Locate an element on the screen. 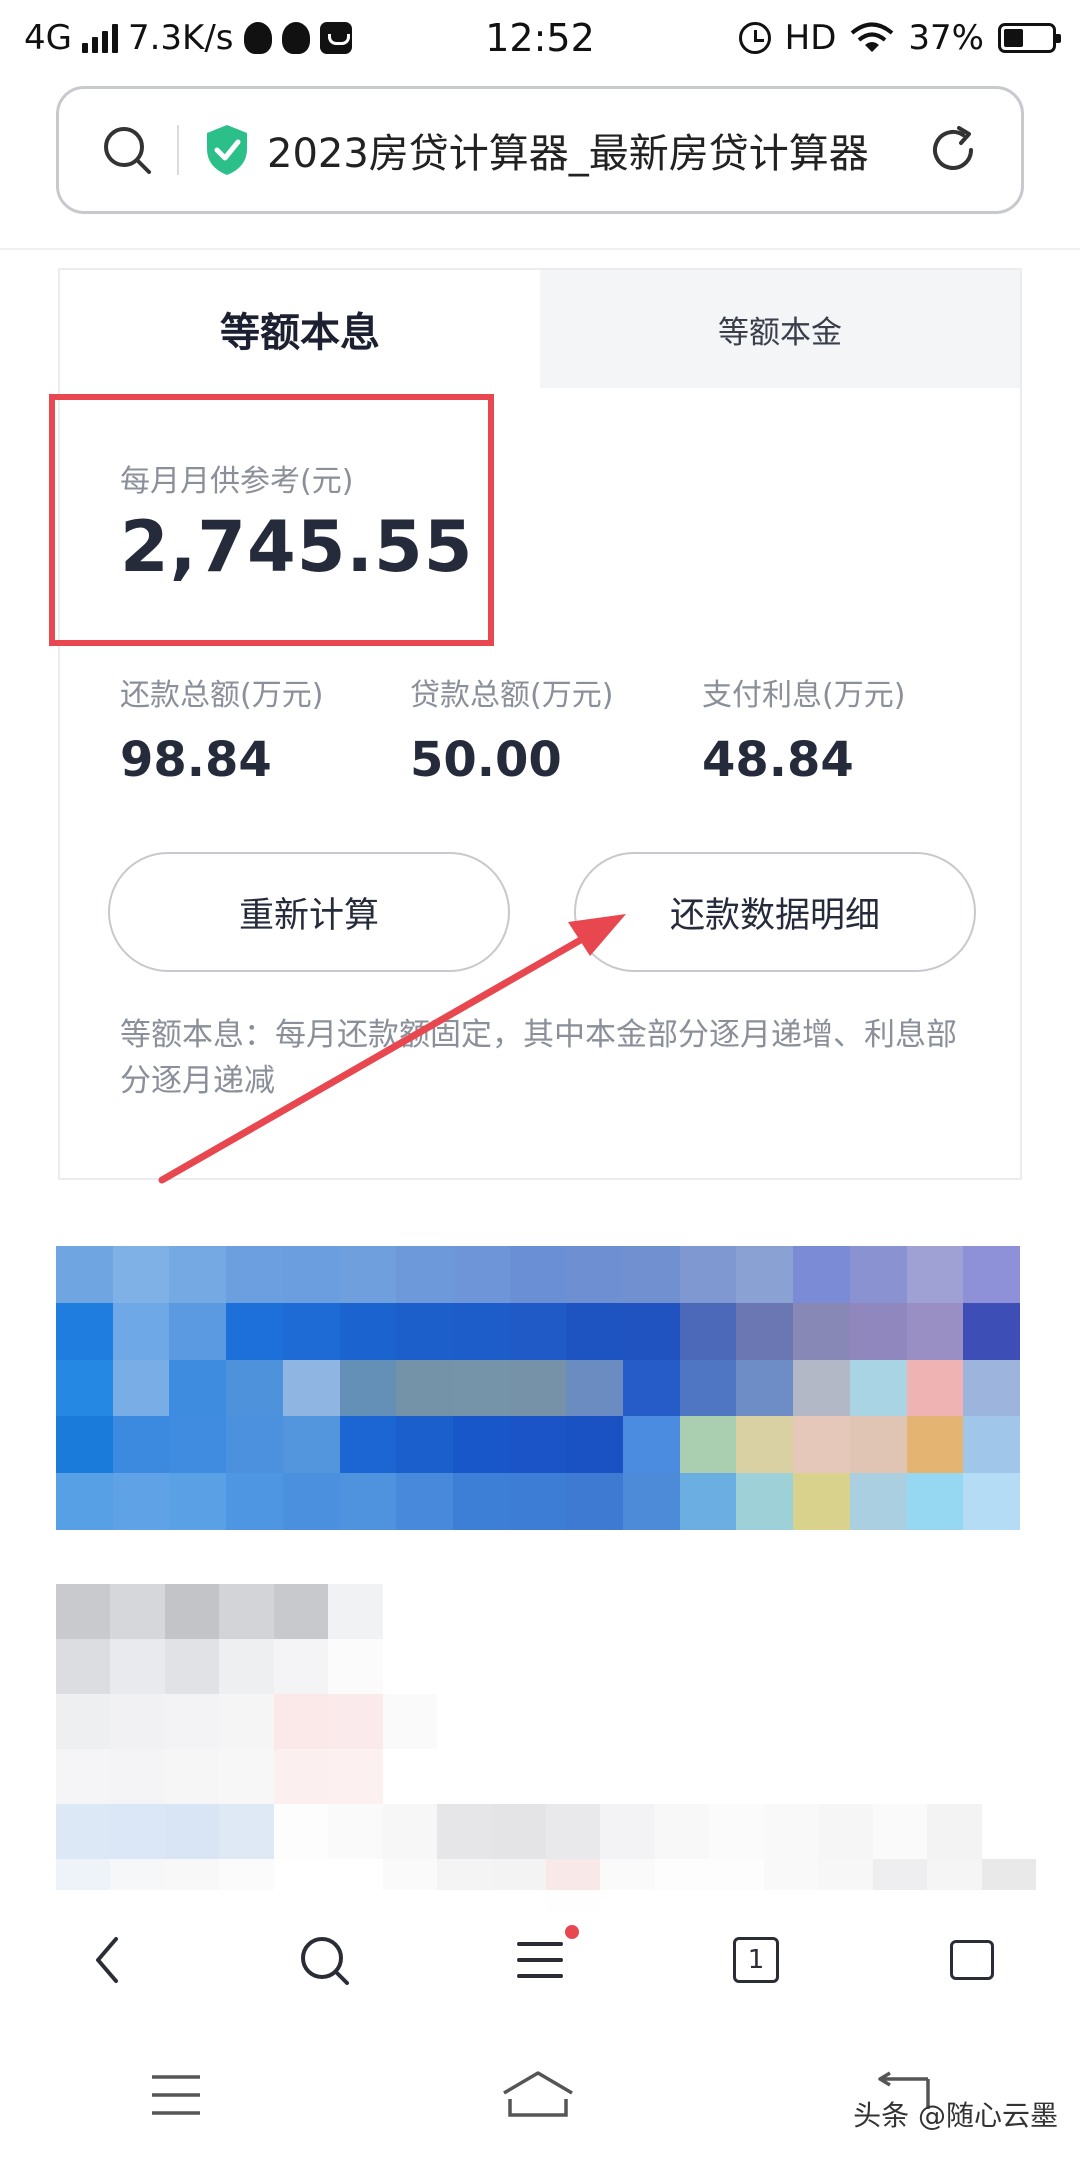  hd-indicator: HD is located at coordinates (810, 38).